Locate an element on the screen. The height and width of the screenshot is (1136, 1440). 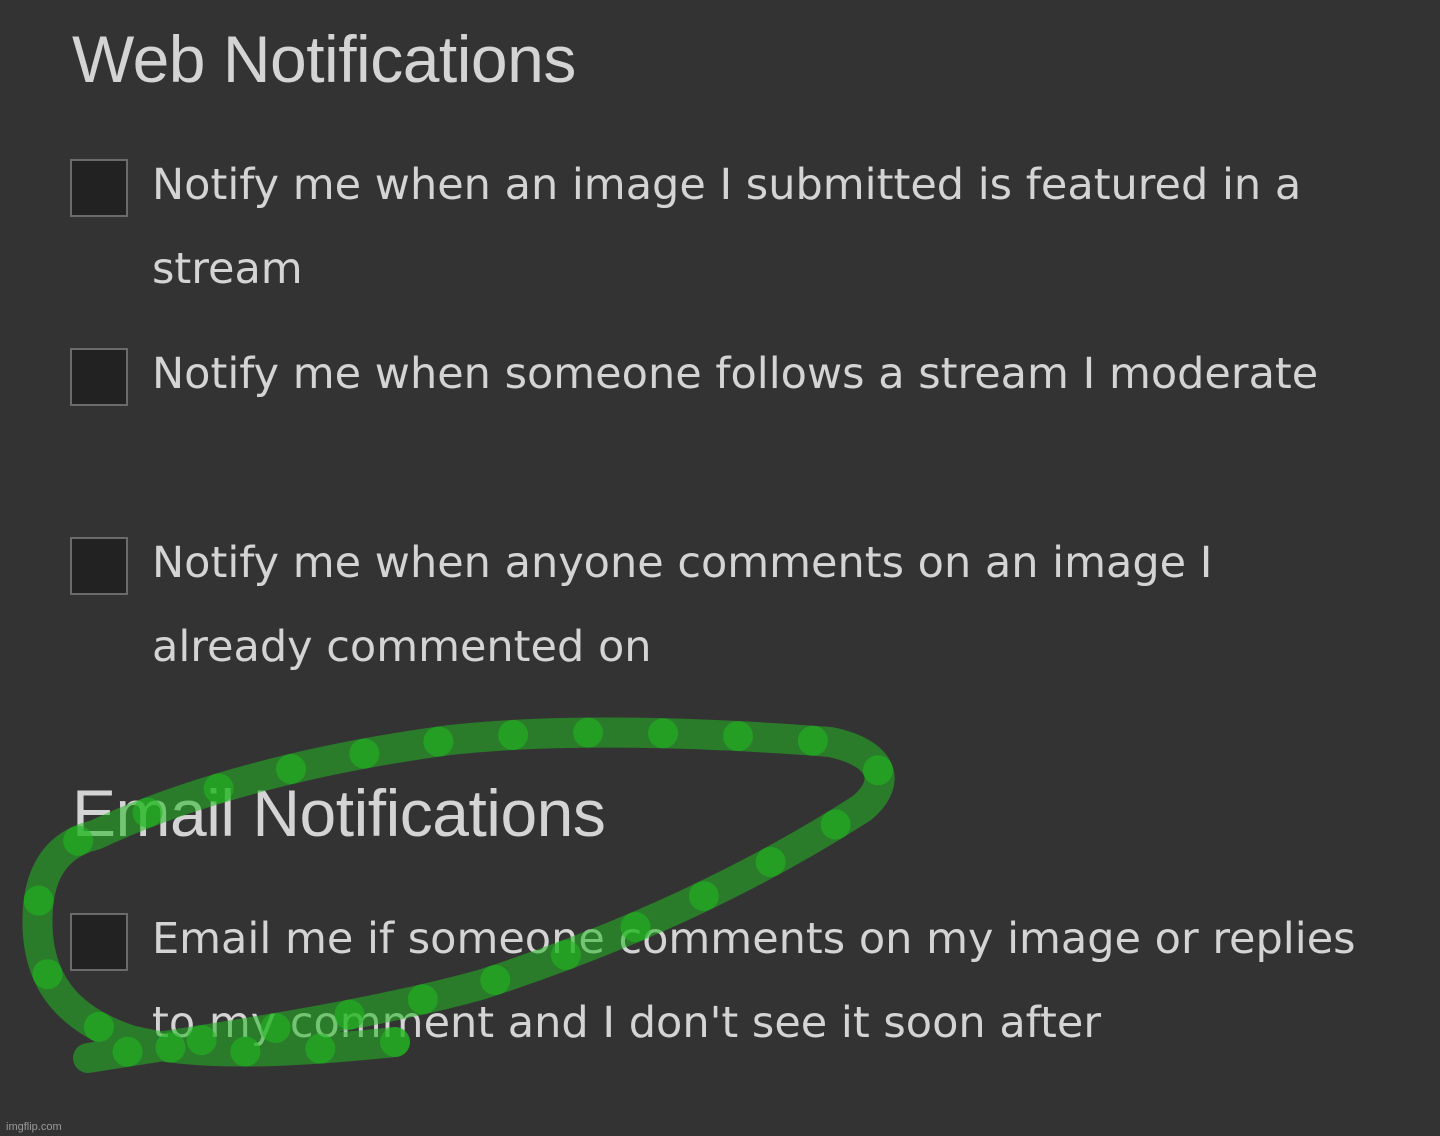
email-checkbox is located at coordinates (99, 942).